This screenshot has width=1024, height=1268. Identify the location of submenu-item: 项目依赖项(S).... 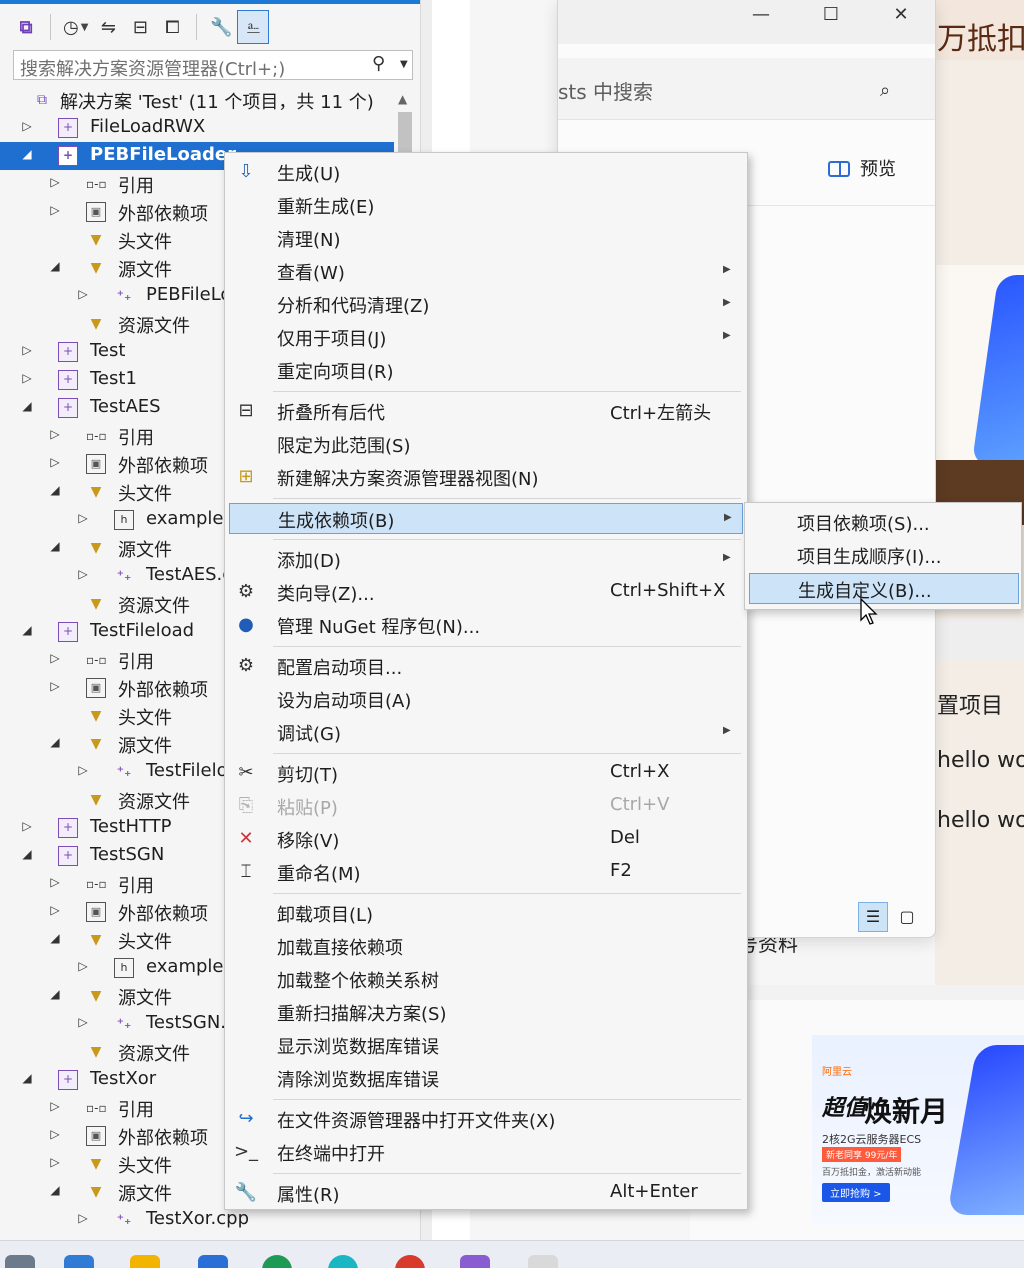
(884, 522).